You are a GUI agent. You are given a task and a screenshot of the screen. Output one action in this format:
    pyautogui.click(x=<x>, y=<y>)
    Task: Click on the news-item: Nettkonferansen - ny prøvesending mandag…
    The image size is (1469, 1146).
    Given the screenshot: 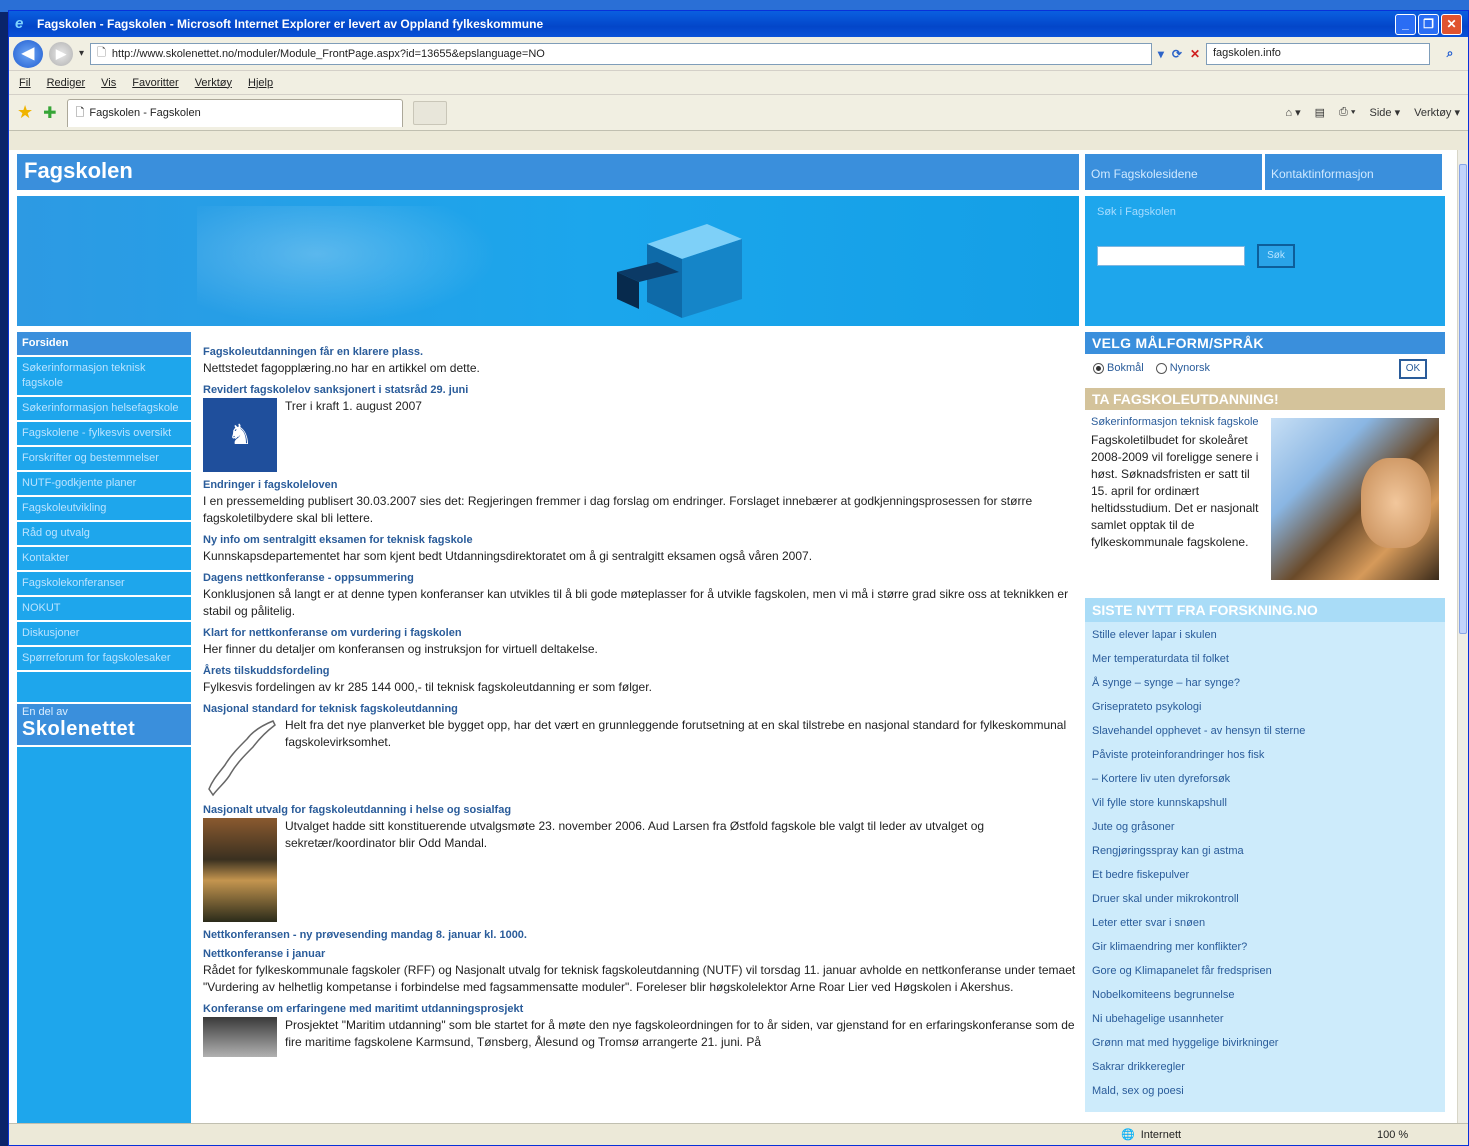 What is the action you would take?
    pyautogui.click(x=641, y=935)
    